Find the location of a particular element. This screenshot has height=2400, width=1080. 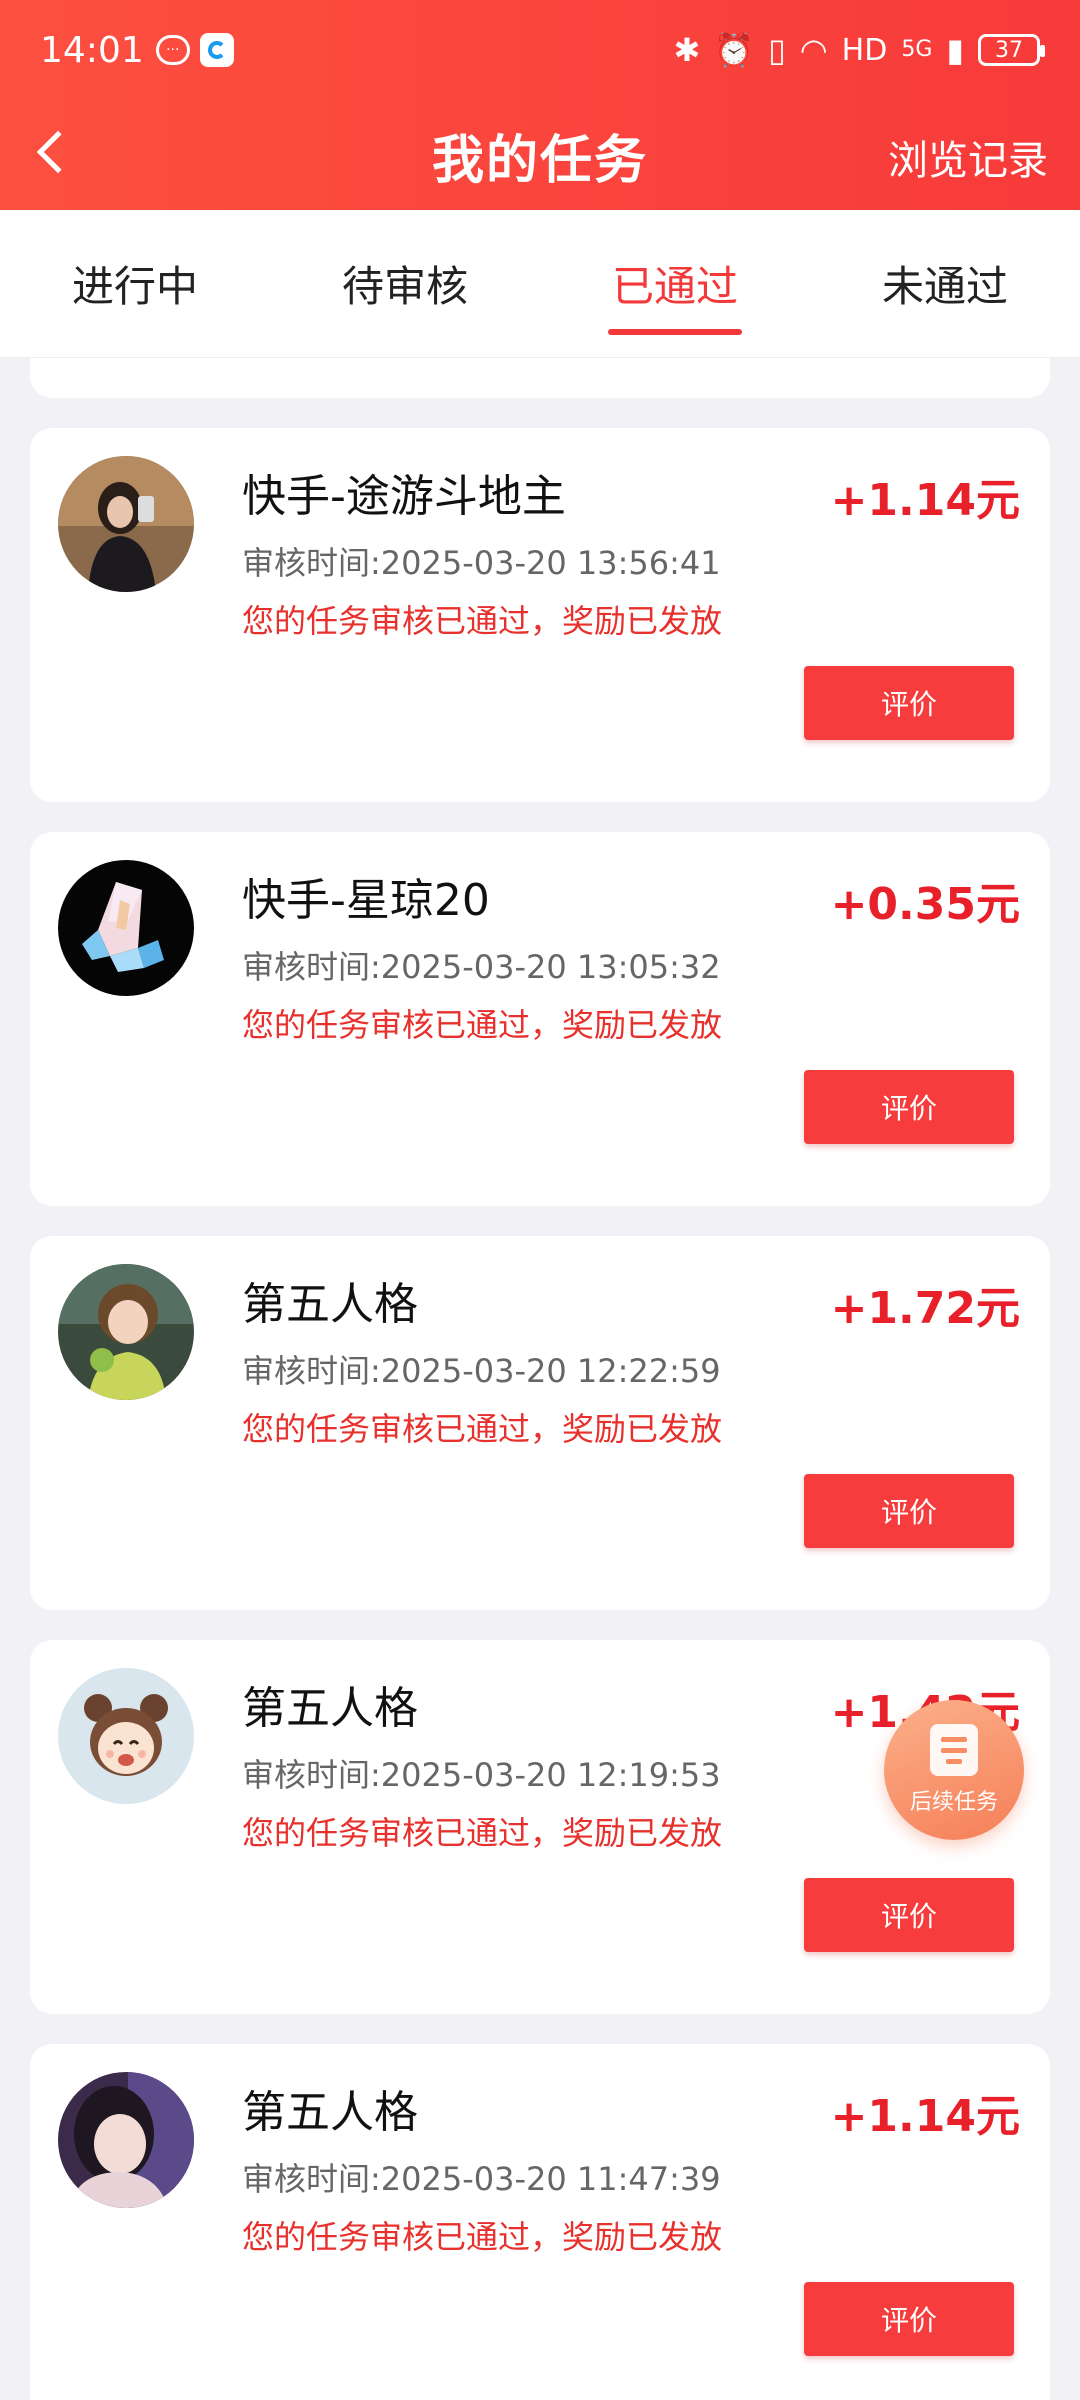

cartoon-girl-icon is located at coordinates (126, 1736).